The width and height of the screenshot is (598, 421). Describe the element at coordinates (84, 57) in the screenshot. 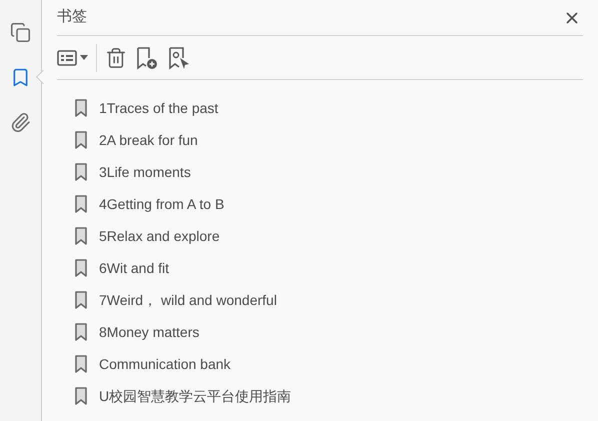

I see `caret-icon` at that location.